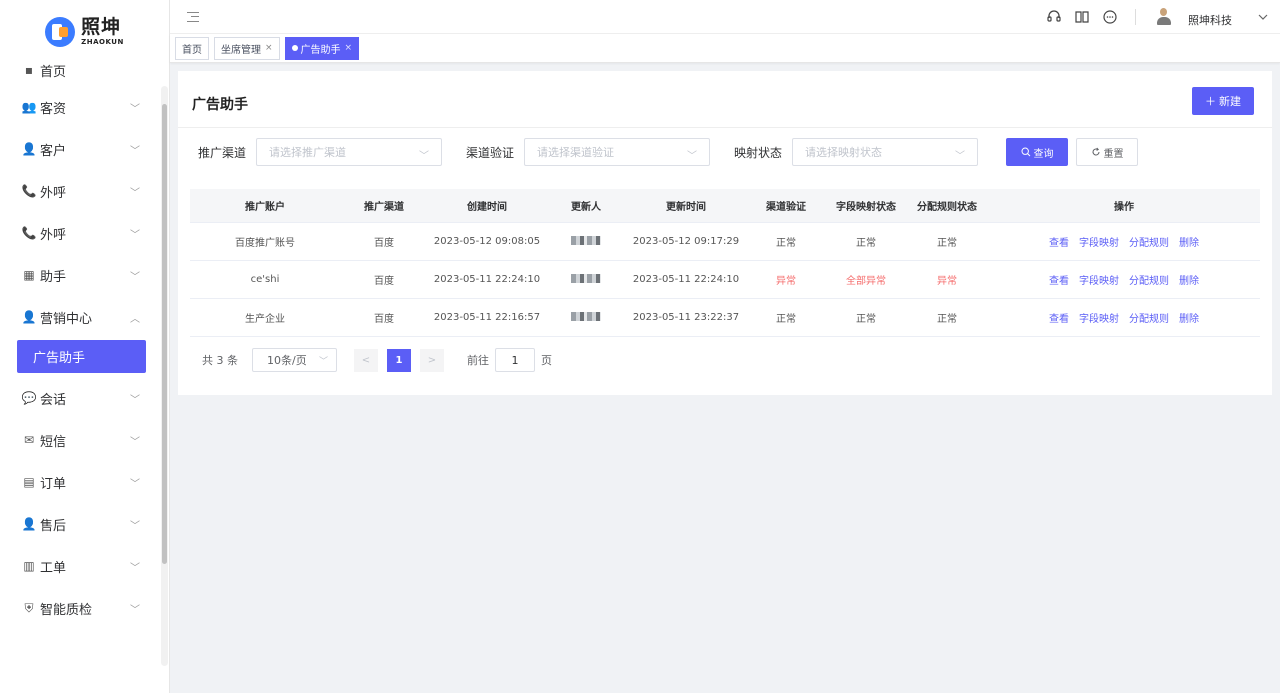 This screenshot has height=693, width=1280. I want to click on sidebar-item: ▦ 助手 ﹀, so click(80, 275).